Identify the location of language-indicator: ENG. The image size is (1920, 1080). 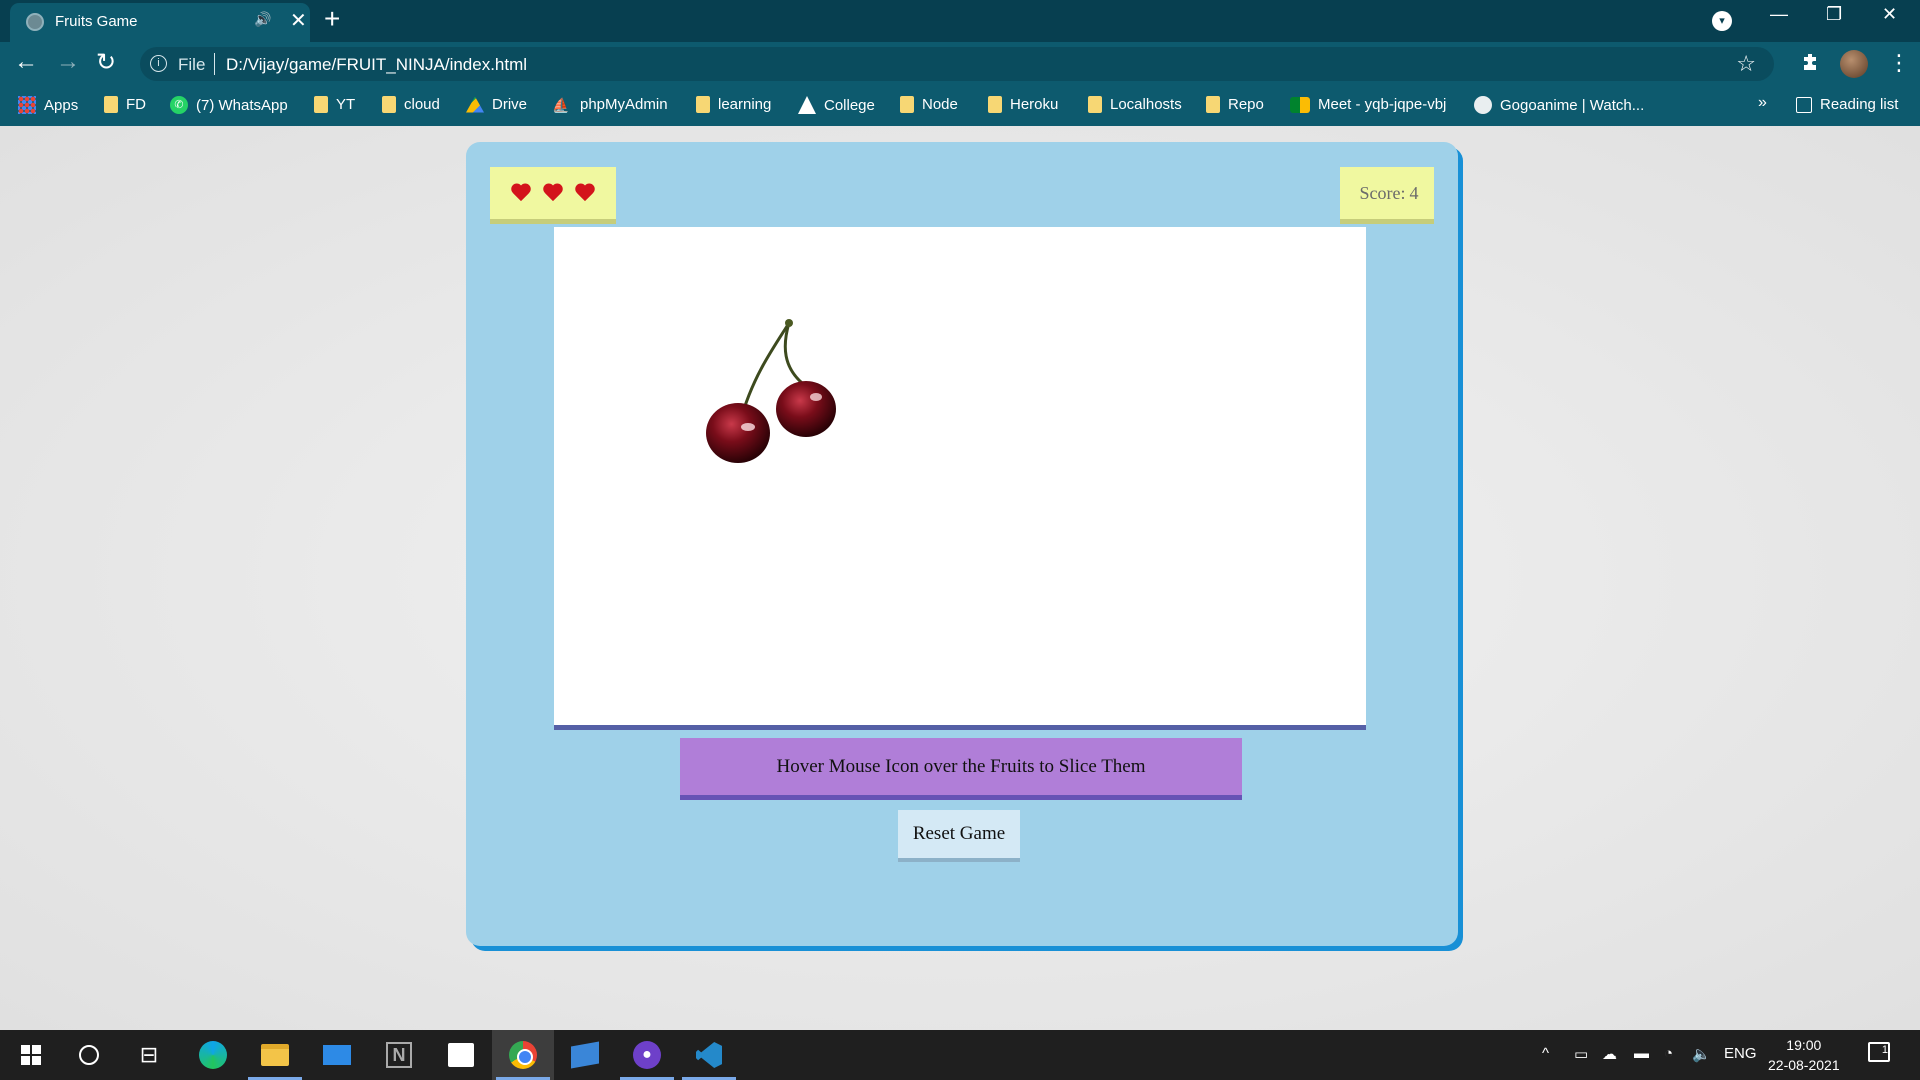
(1740, 1053).